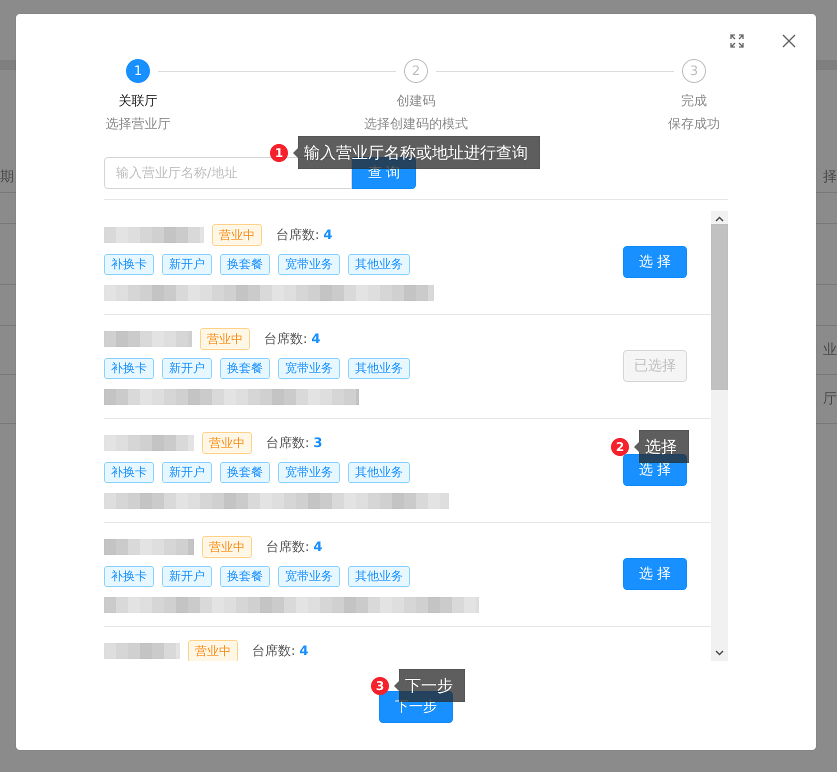  What do you see at coordinates (830, 350) in the screenshot?
I see `background-text: 业` at bounding box center [830, 350].